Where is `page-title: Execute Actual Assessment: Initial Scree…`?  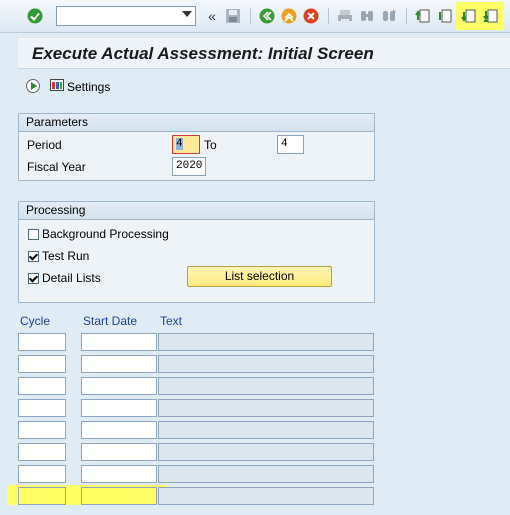
page-title: Execute Actual Assessment: Initial Scree… is located at coordinates (203, 53).